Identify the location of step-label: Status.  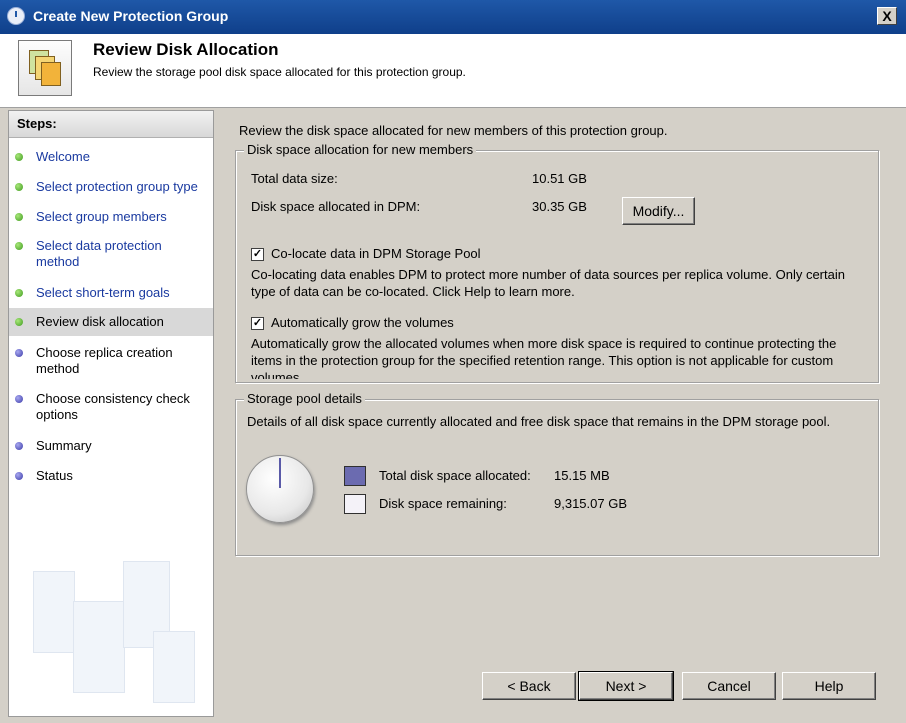
(54, 475).